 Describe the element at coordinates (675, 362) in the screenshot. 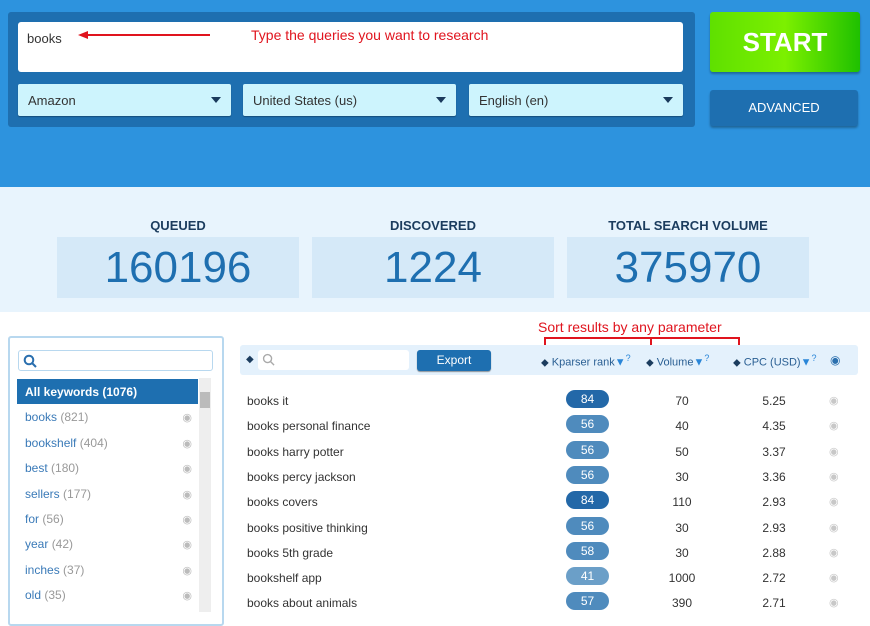

I see `column-label: Volume` at that location.